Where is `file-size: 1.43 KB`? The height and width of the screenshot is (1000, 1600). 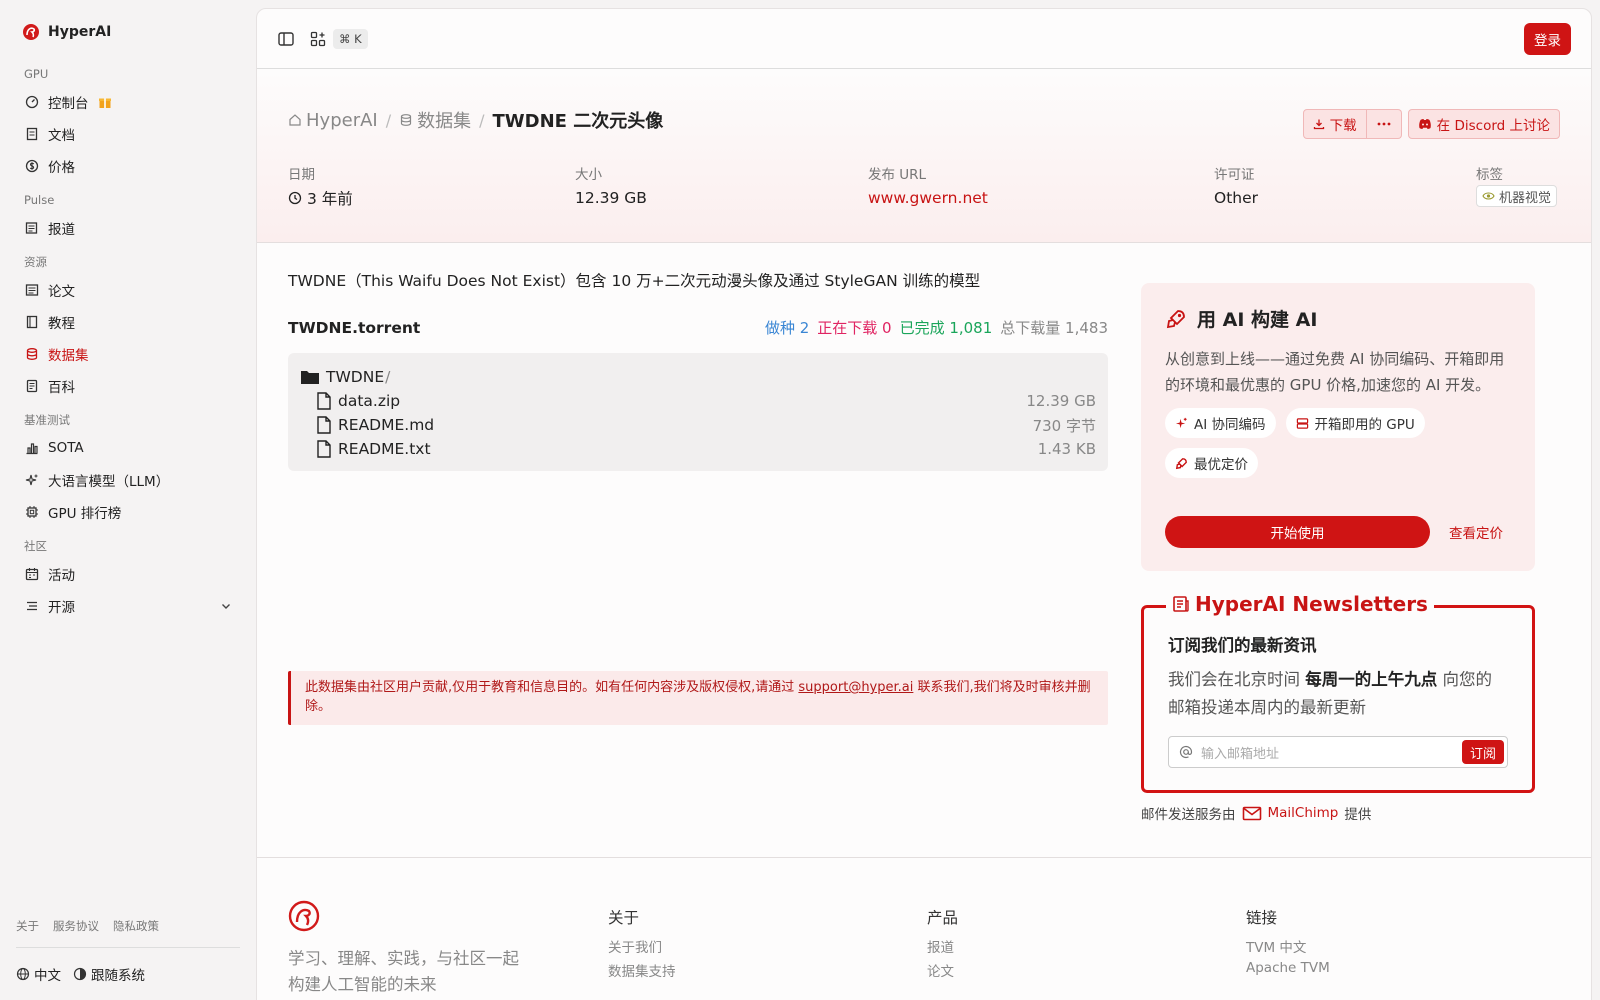 file-size: 1.43 KB is located at coordinates (1066, 449).